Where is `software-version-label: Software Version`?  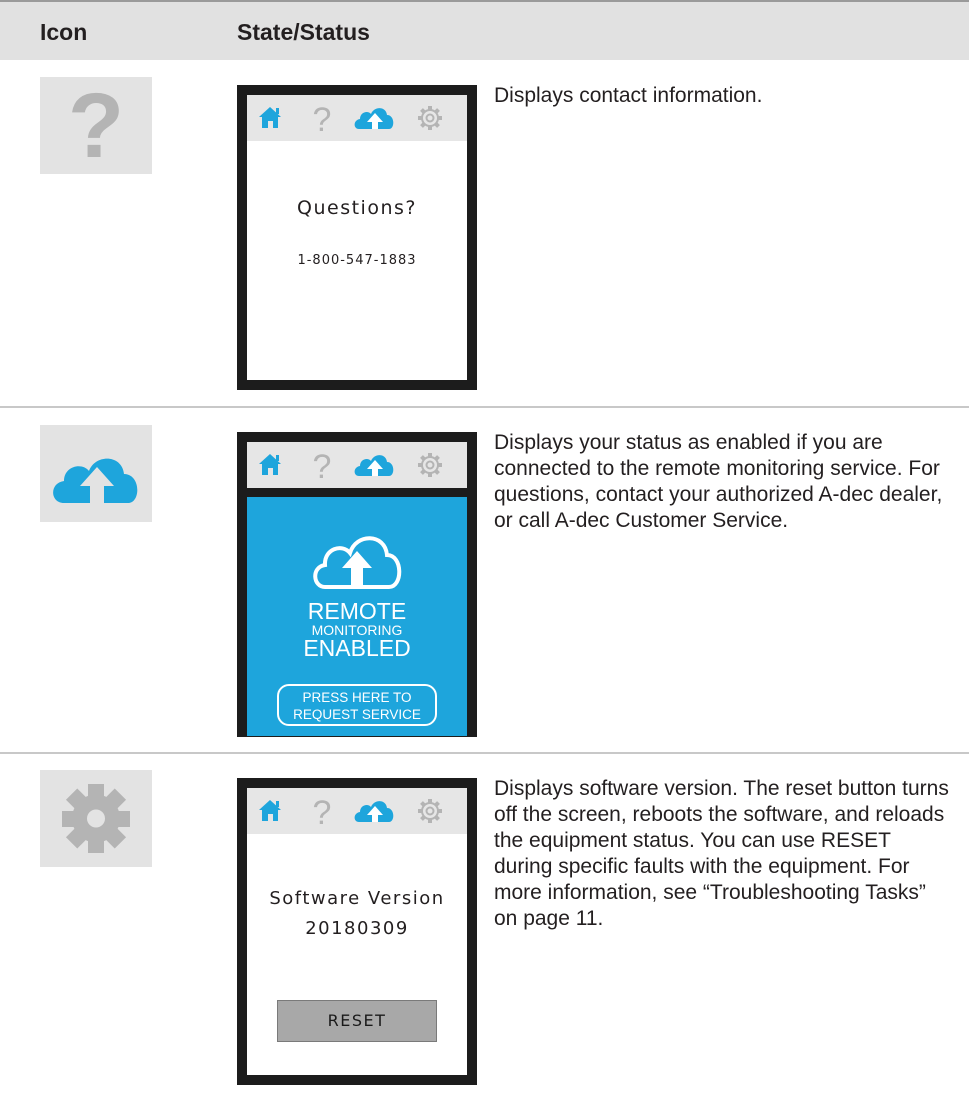
software-version-label: Software Version is located at coordinates (357, 898).